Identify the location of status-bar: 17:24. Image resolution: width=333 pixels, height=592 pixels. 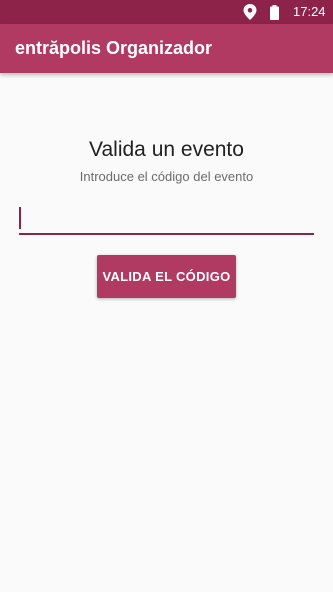
(166, 12).